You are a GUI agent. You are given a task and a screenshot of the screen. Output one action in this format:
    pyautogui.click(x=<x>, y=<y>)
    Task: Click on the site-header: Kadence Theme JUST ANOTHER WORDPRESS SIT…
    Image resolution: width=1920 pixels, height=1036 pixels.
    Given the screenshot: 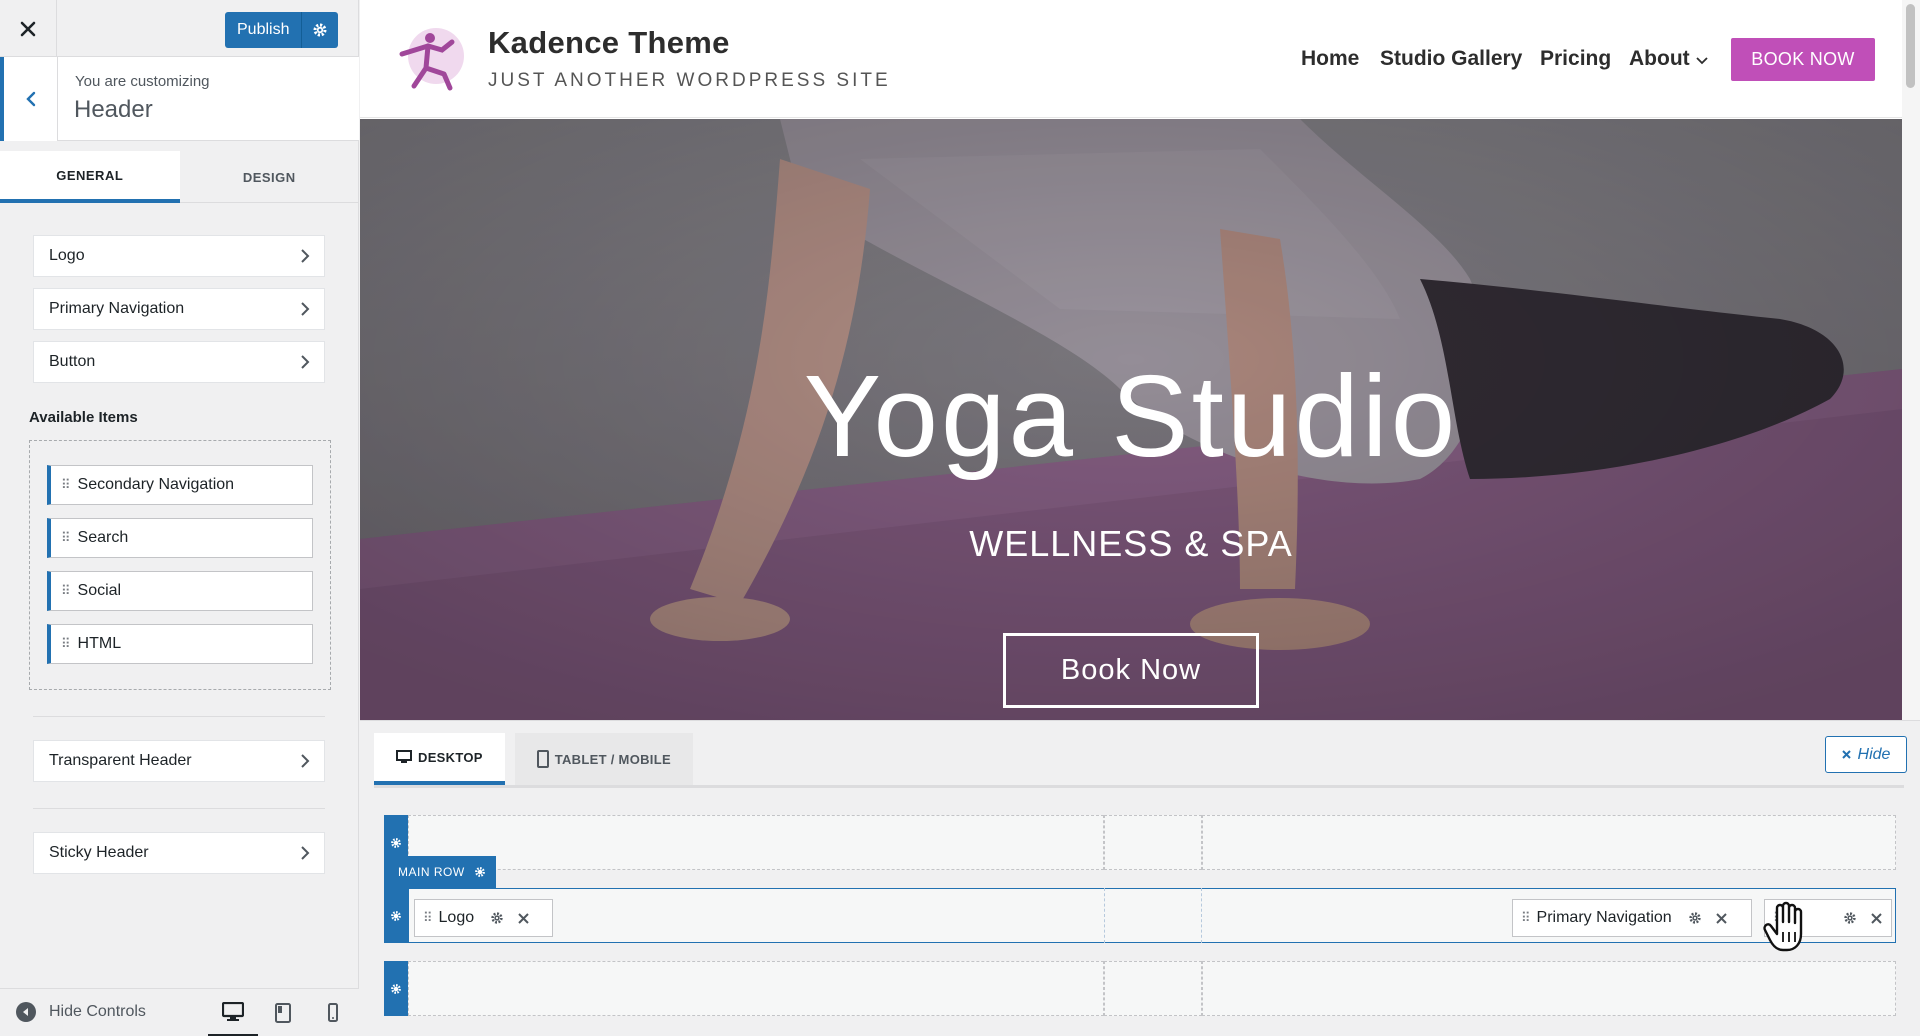 What is the action you would take?
    pyautogui.click(x=1131, y=59)
    